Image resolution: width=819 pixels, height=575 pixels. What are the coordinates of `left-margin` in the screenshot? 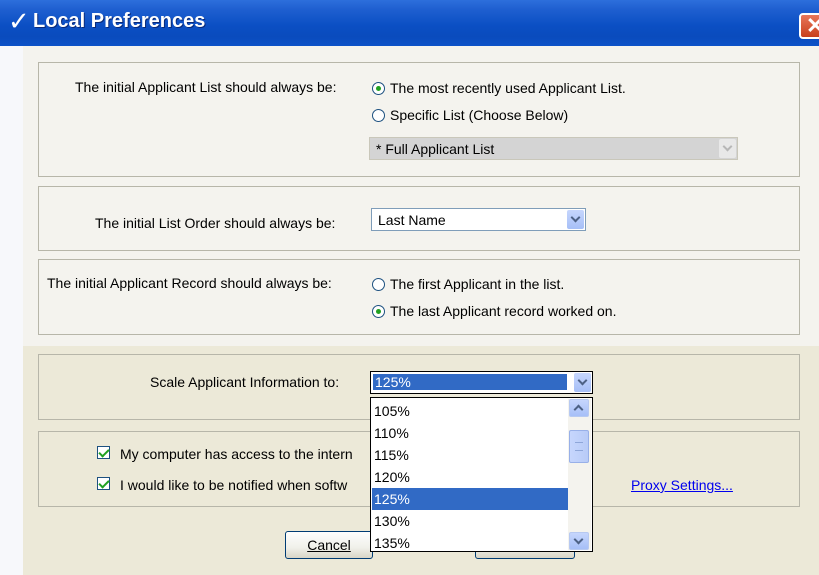 It's located at (11, 310).